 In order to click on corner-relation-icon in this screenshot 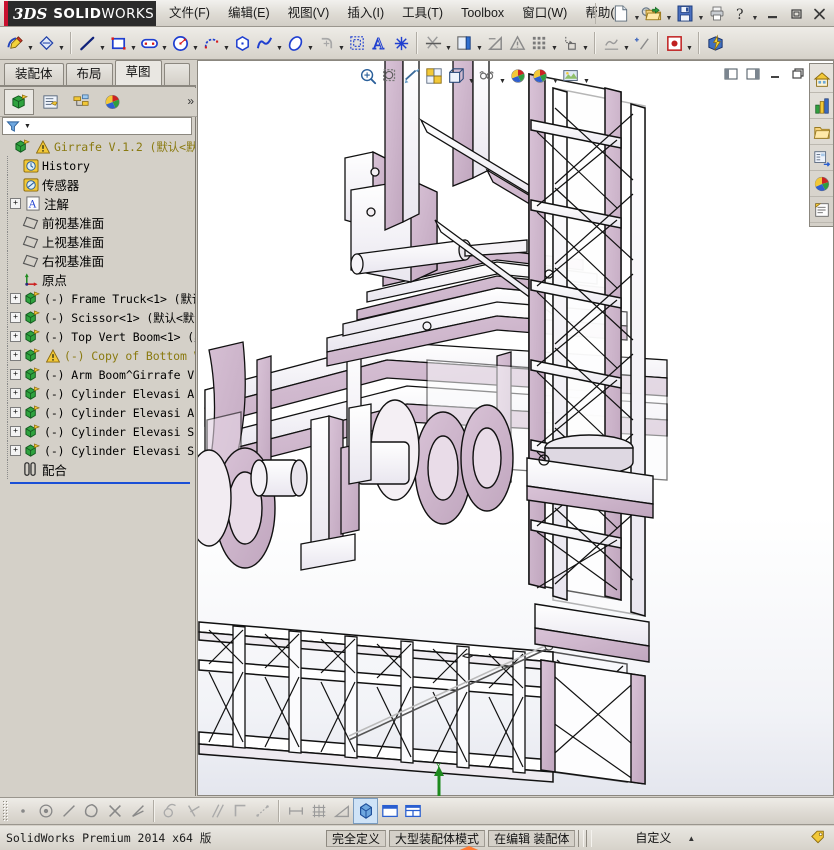, I will do `click(239, 811)`.